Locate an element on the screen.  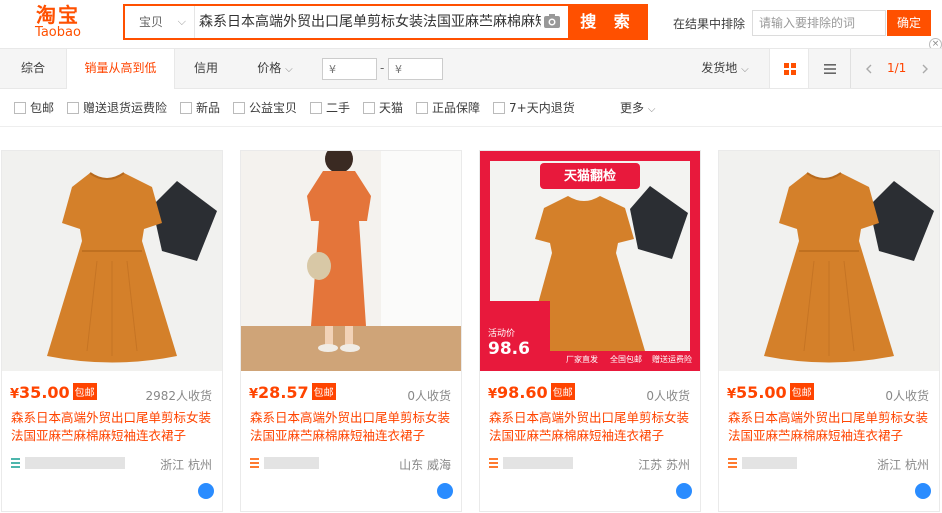
filter-return-insurance: 赠送退货运费险 is located at coordinates (117, 108).